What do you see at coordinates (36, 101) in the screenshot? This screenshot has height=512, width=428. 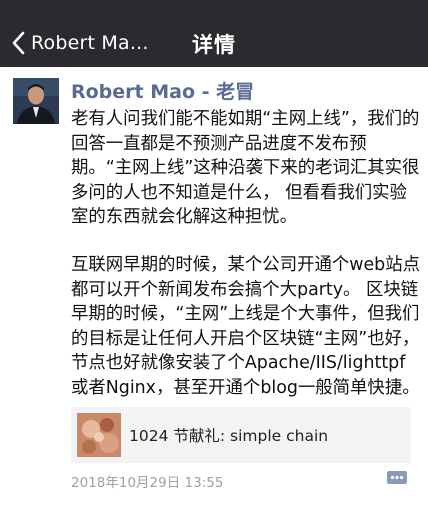 I see `avatar` at bounding box center [36, 101].